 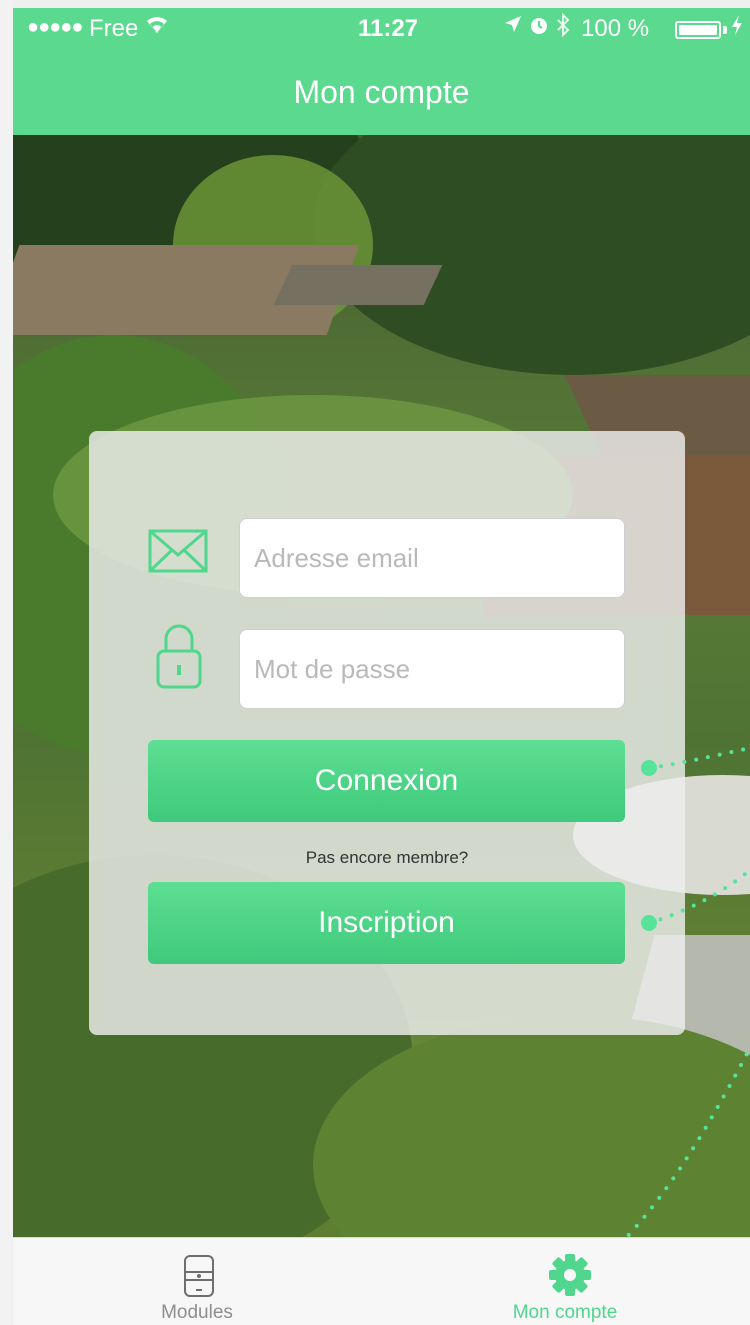 I want to click on tab-mon-compte-label: Mon compte, so click(x=565, y=1312).